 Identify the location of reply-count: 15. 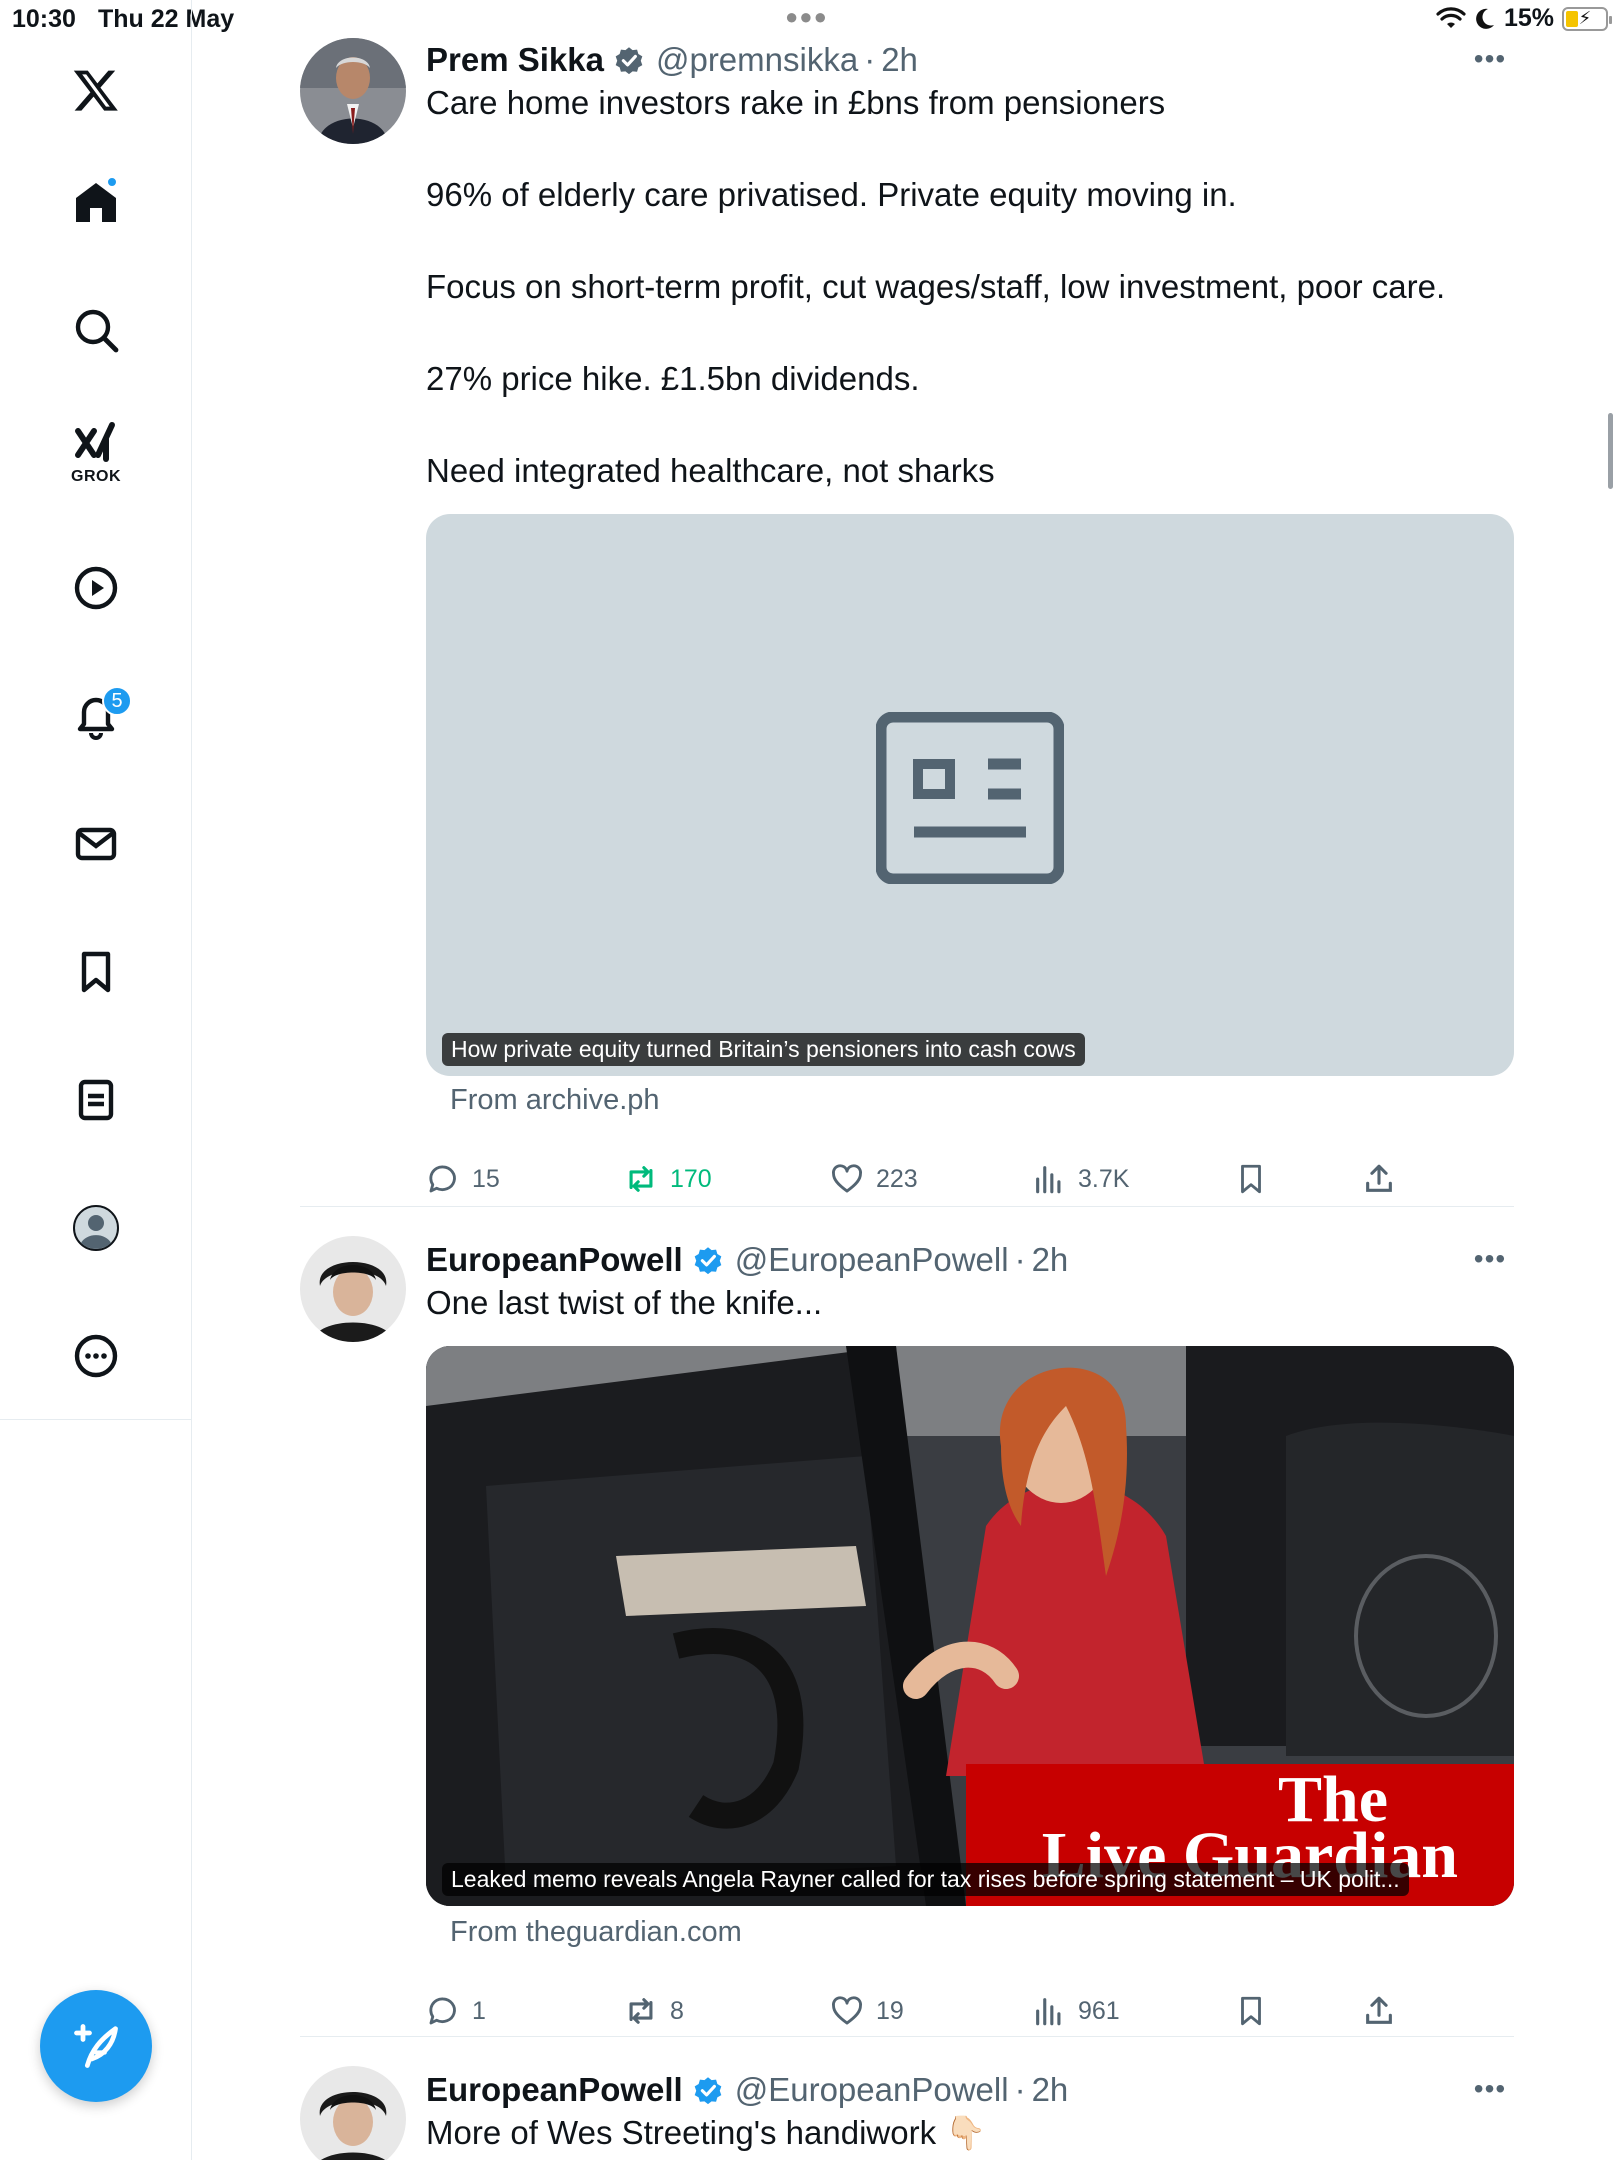
(486, 1178).